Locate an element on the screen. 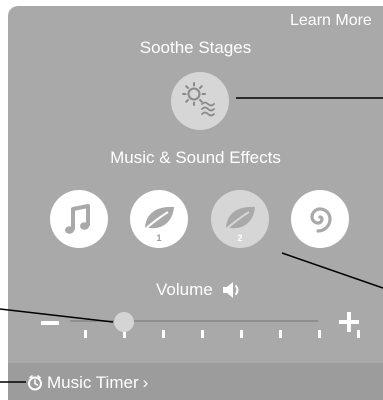 Image resolution: width=383 pixels, height=400 pixels. soothe-stages-title: Soothe Stages is located at coordinates (195, 47).